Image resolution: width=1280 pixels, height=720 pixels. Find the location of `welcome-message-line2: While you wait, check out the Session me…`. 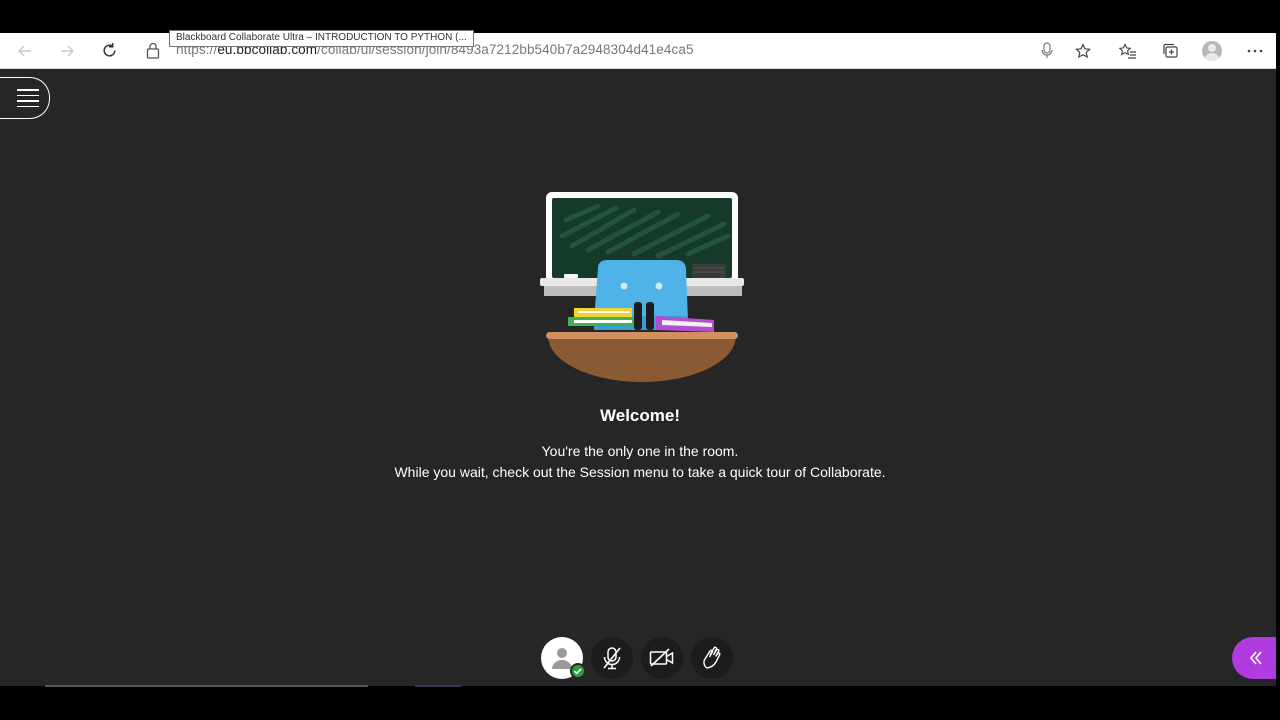

welcome-message-line2: While you wait, check out the Session me… is located at coordinates (640, 472).